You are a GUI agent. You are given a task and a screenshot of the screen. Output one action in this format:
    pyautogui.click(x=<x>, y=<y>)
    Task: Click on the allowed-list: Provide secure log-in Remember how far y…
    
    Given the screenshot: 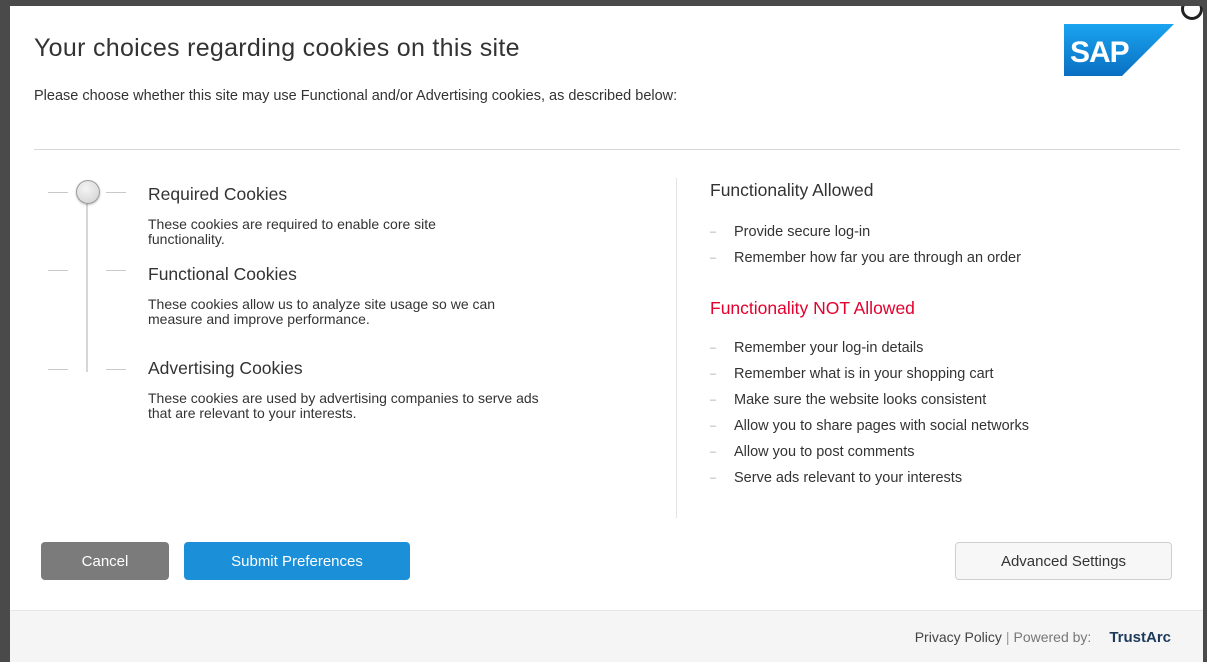 What is the action you would take?
    pyautogui.click(x=865, y=245)
    